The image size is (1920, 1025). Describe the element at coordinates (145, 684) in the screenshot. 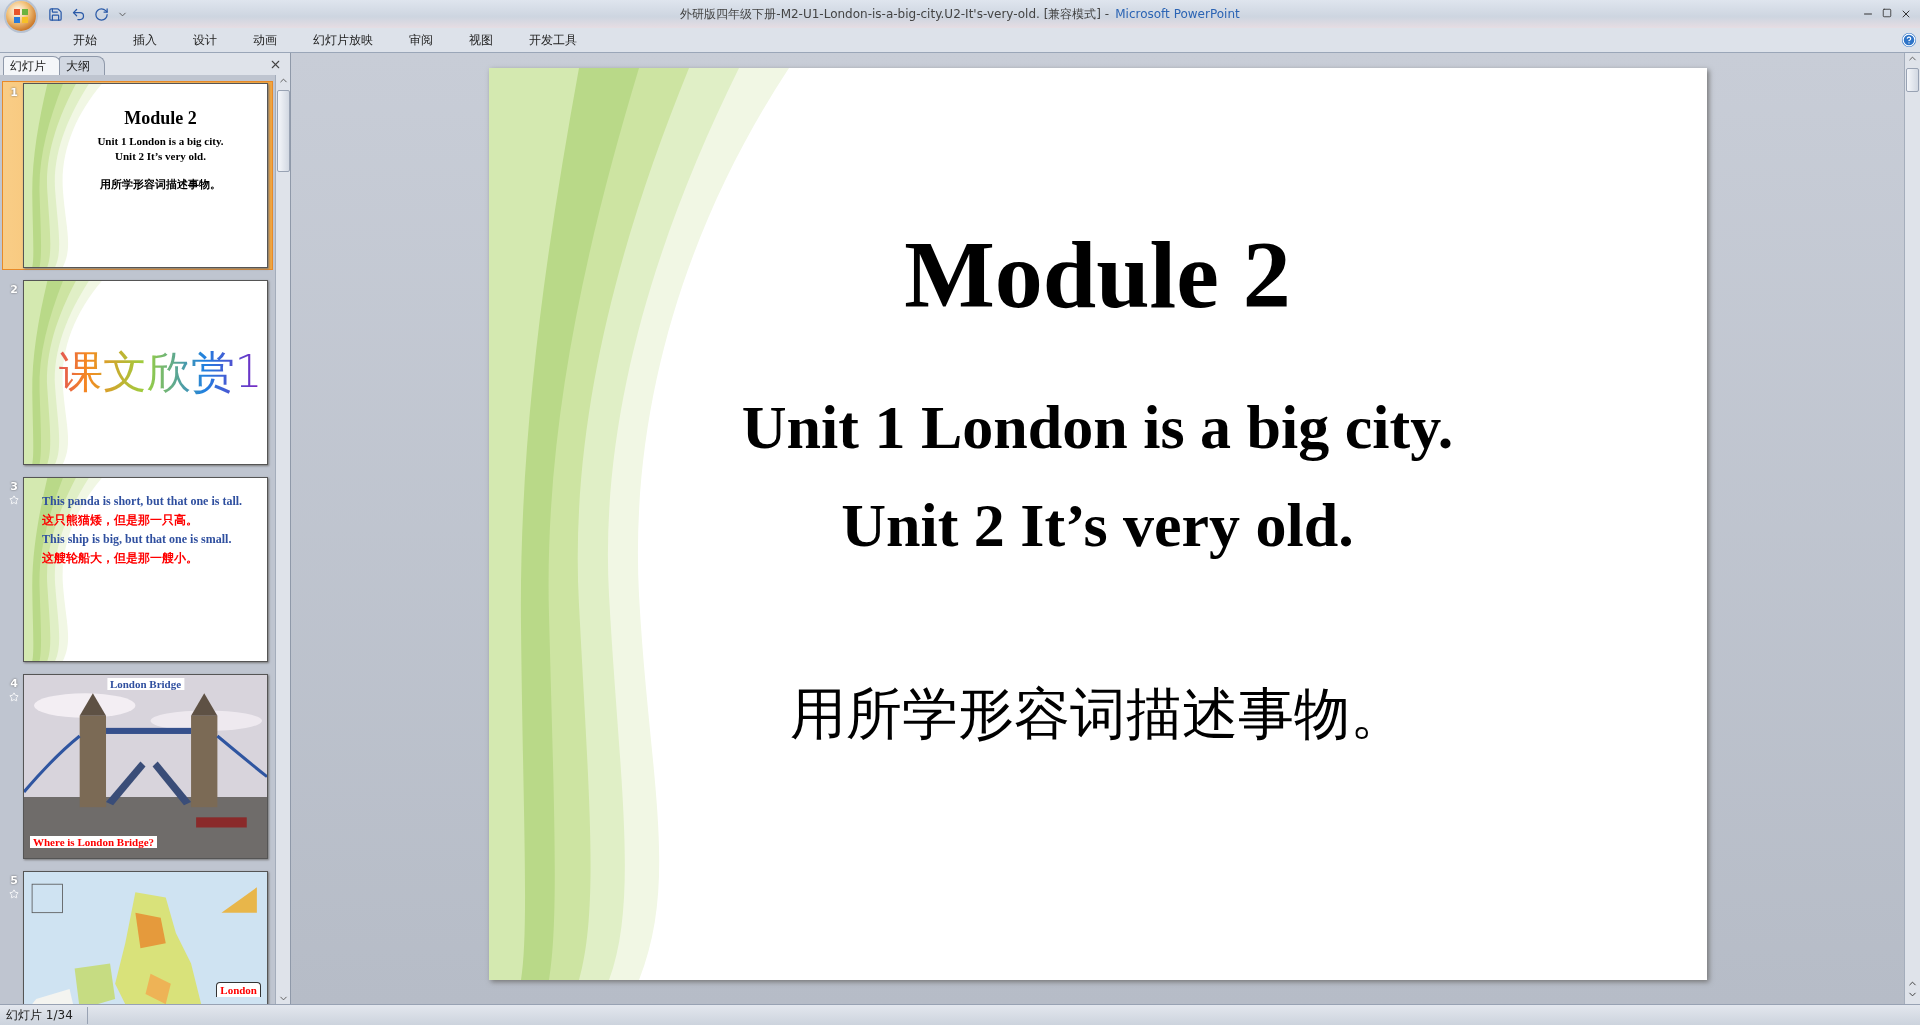

I see `slide-caption: London Bridge` at that location.